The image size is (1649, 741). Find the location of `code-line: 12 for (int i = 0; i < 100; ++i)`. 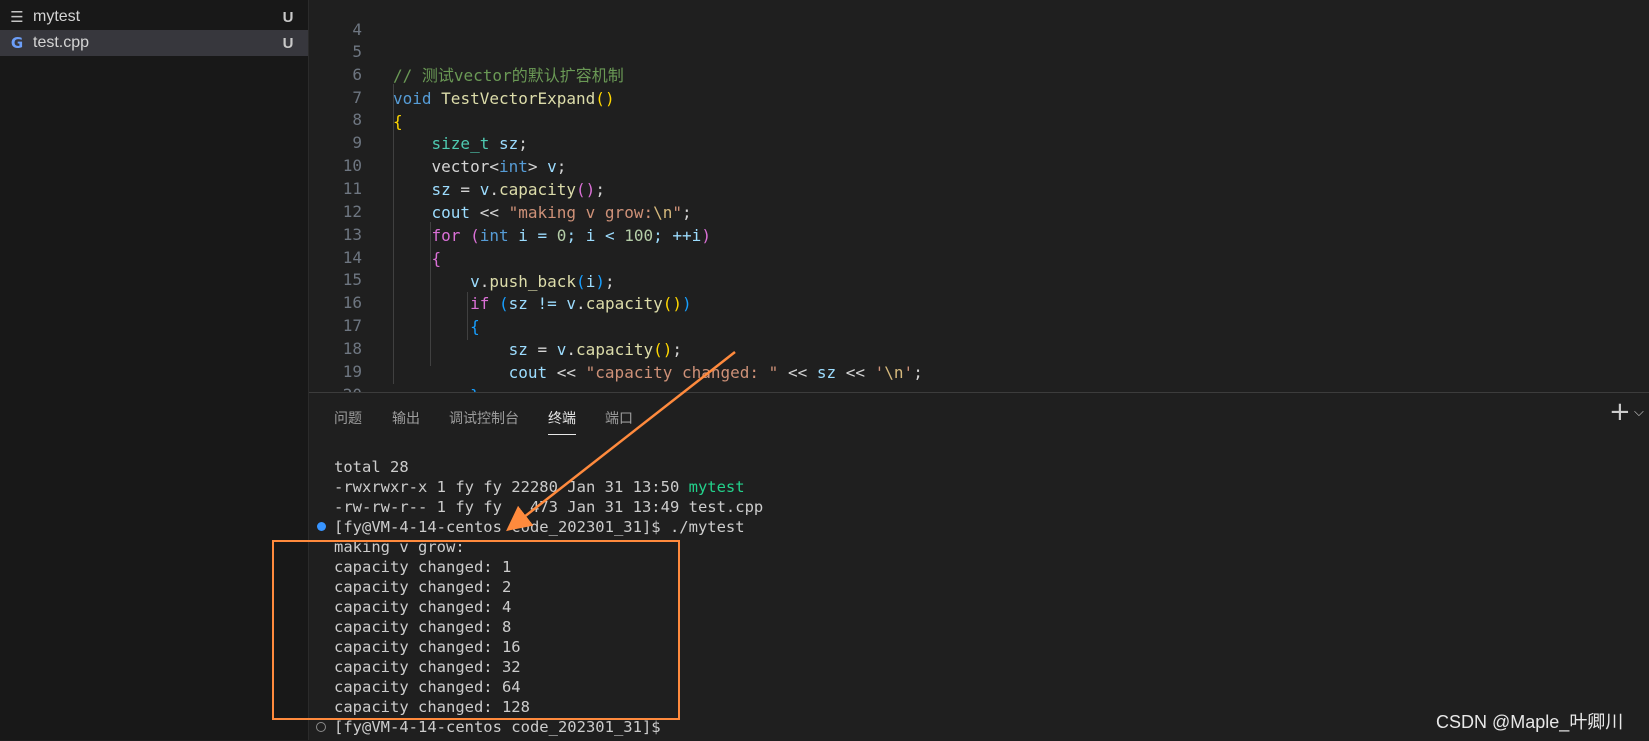

code-line: 12 for (int i = 0; i < 100; ++i) is located at coordinates (979, 210).